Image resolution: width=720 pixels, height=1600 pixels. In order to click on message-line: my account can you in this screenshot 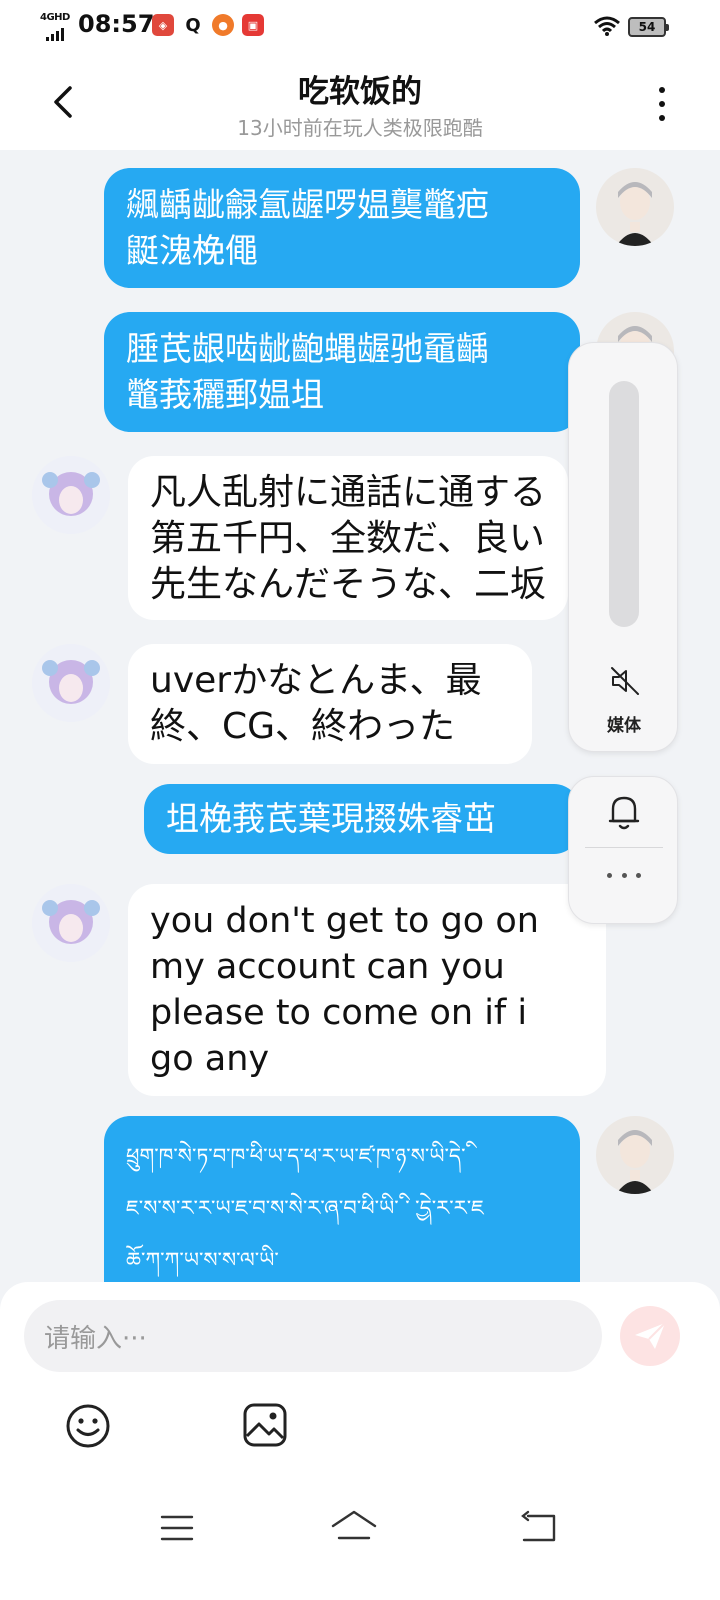, I will do `click(327, 967)`.